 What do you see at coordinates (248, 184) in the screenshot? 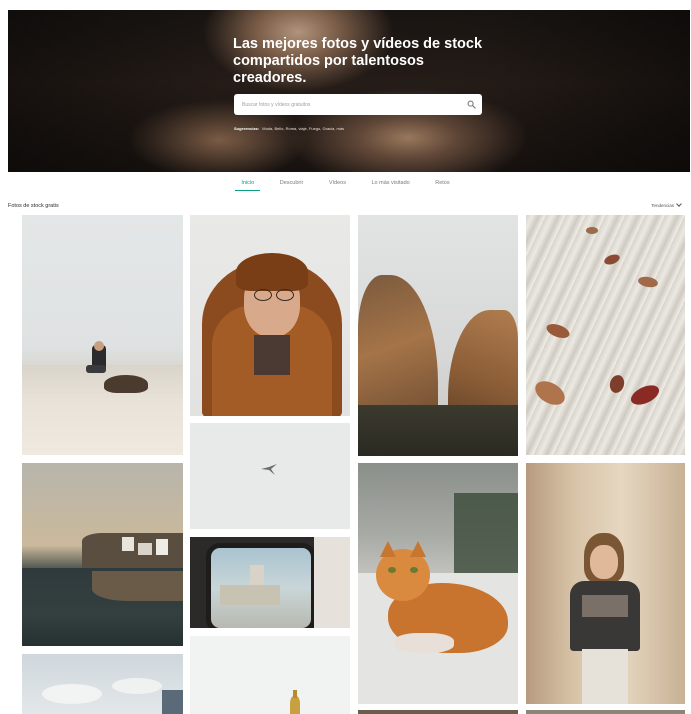
I see `tab-inicio: Inicio` at bounding box center [248, 184].